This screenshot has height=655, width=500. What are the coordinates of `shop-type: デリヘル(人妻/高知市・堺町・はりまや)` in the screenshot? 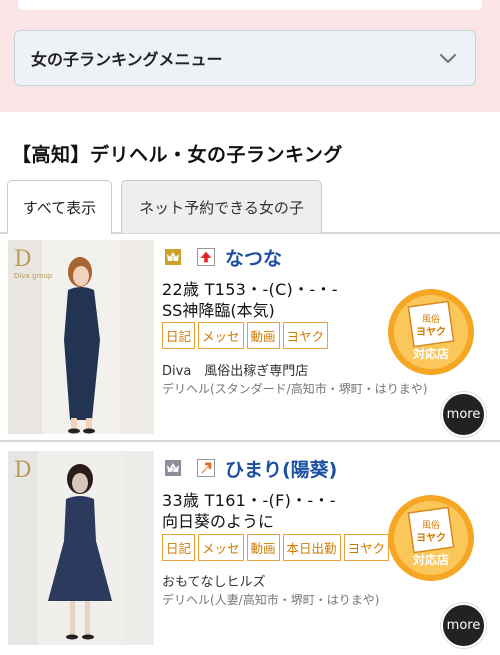 It's located at (271, 600).